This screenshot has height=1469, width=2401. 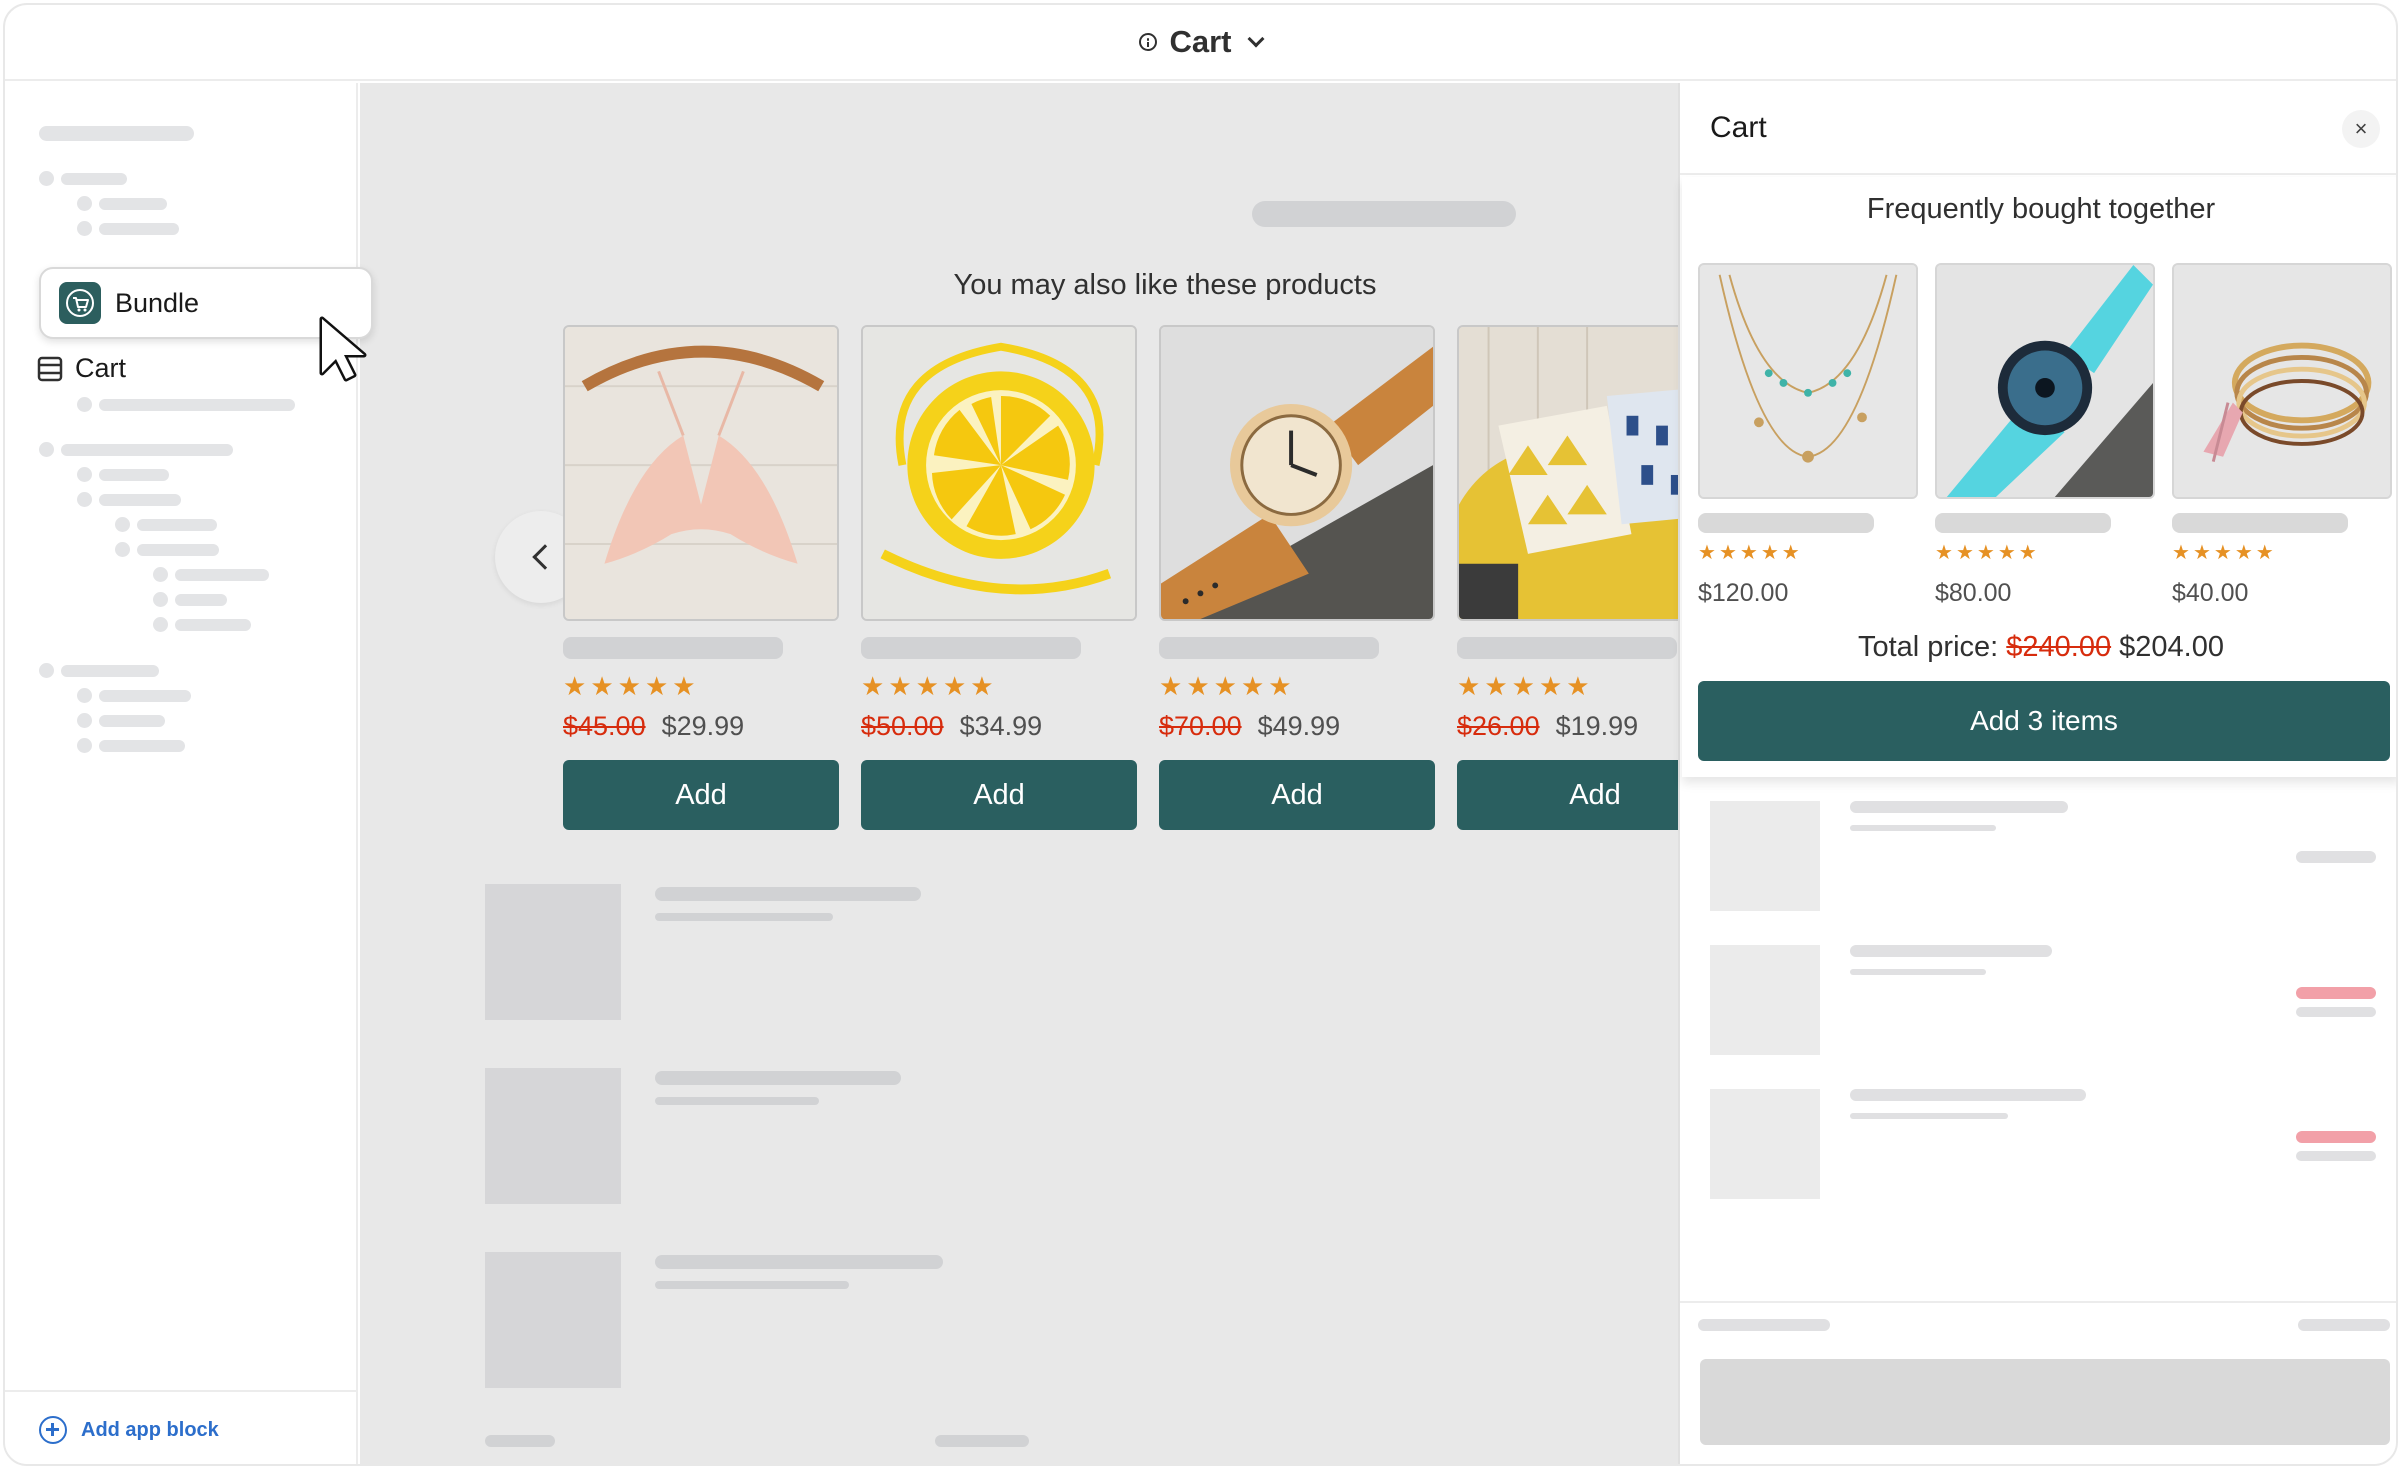 I want to click on sidebar-item-cart: Cart, so click(x=81, y=368).